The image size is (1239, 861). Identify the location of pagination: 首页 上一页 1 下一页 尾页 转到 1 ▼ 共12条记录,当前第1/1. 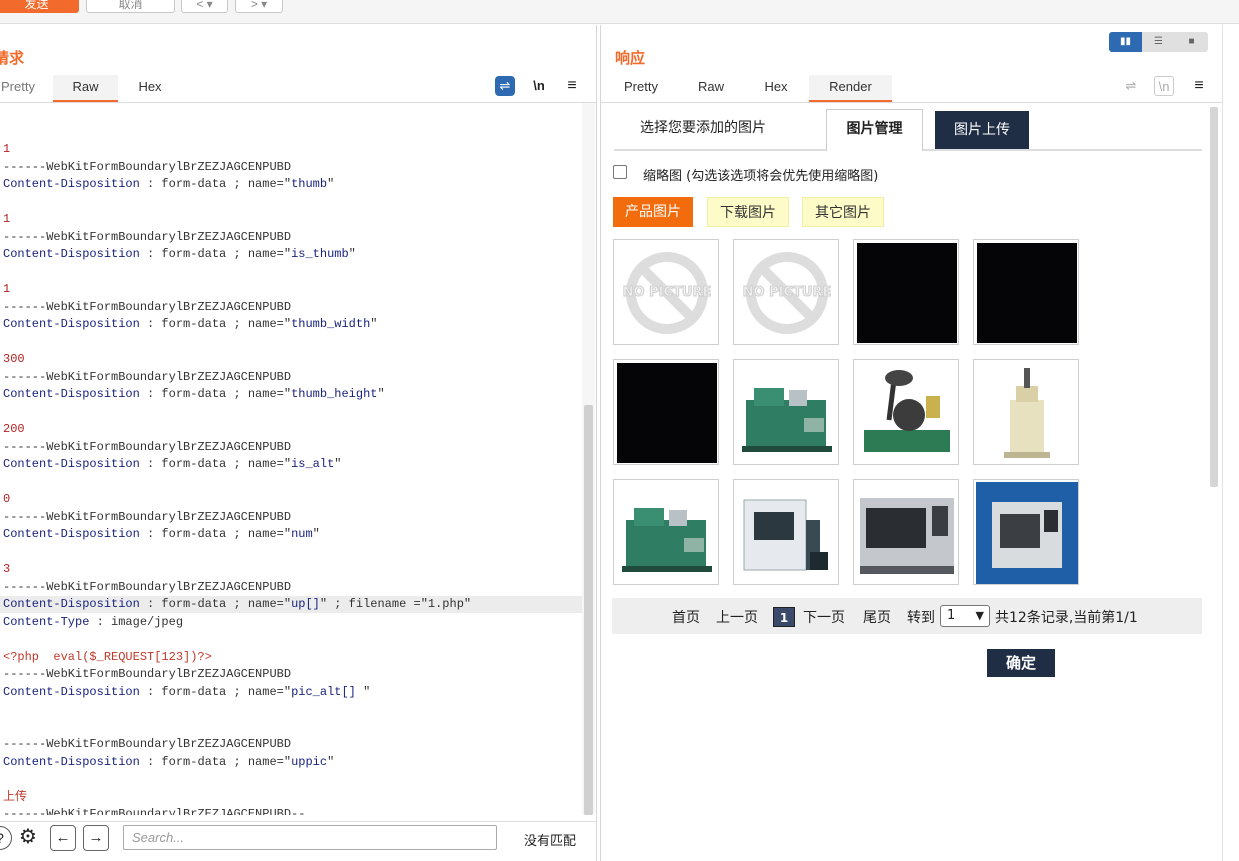
(907, 616).